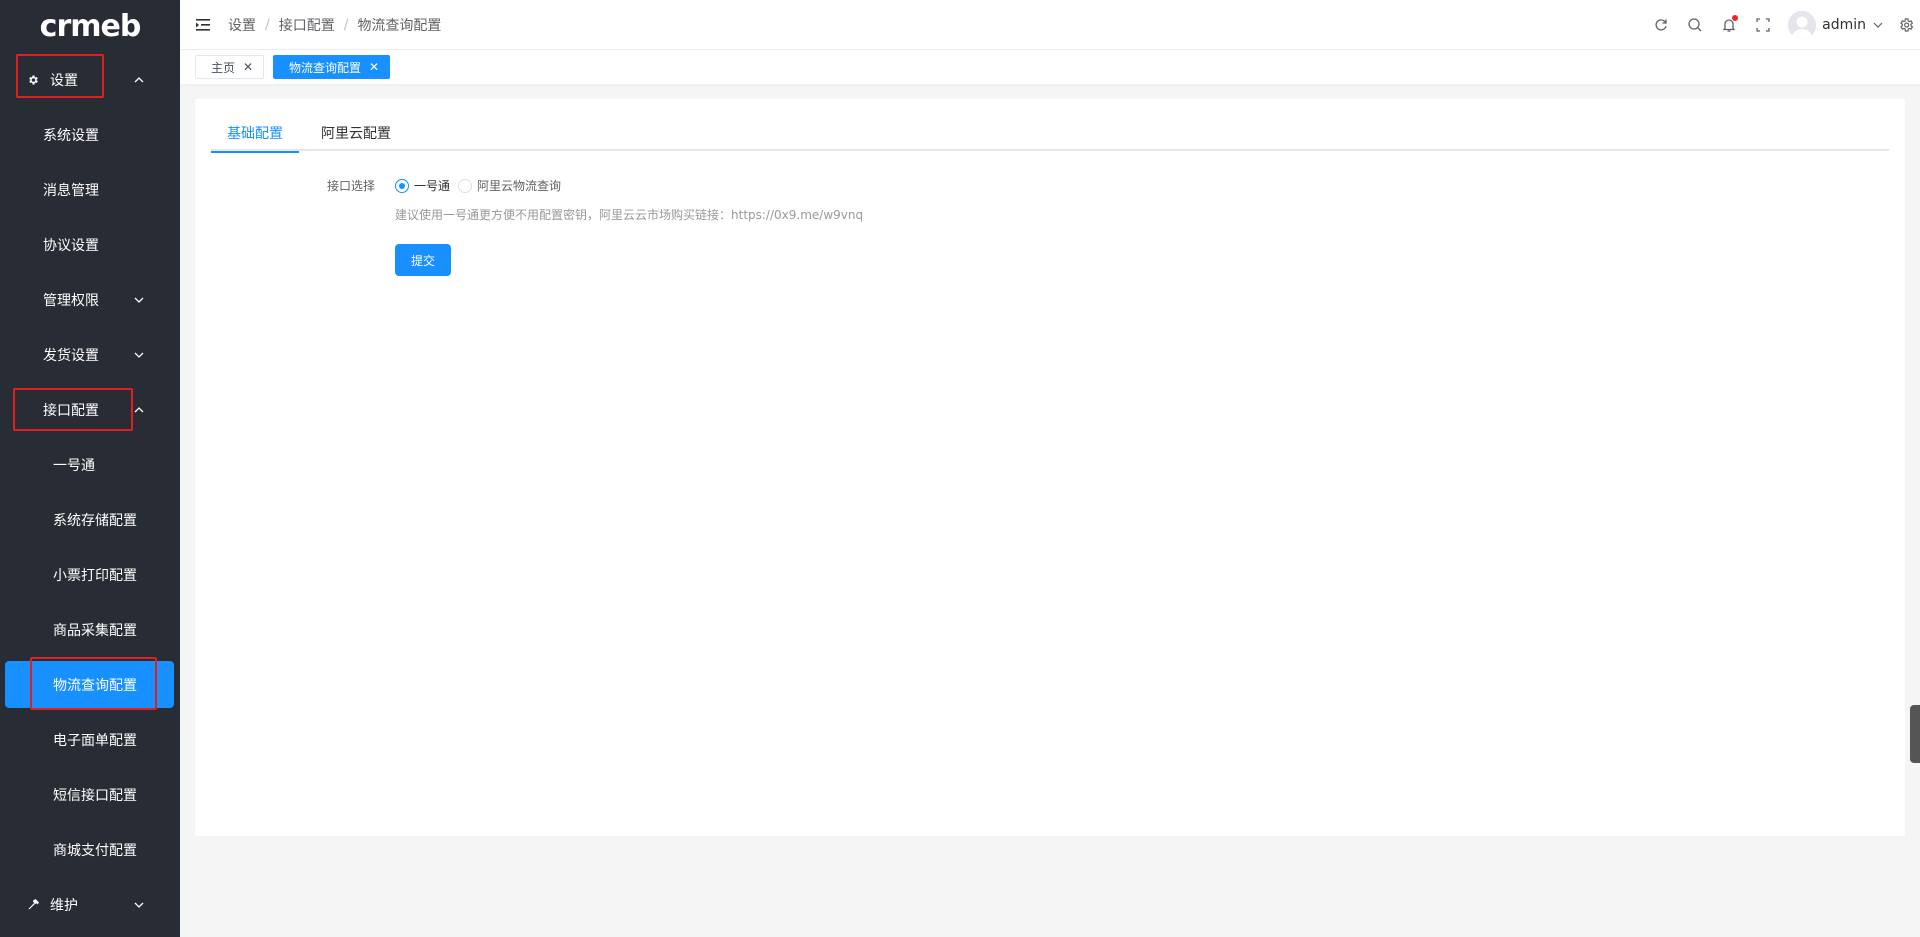 The width and height of the screenshot is (1920, 937). What do you see at coordinates (71, 355) in the screenshot?
I see `sidebar-item-label: 发货设置` at bounding box center [71, 355].